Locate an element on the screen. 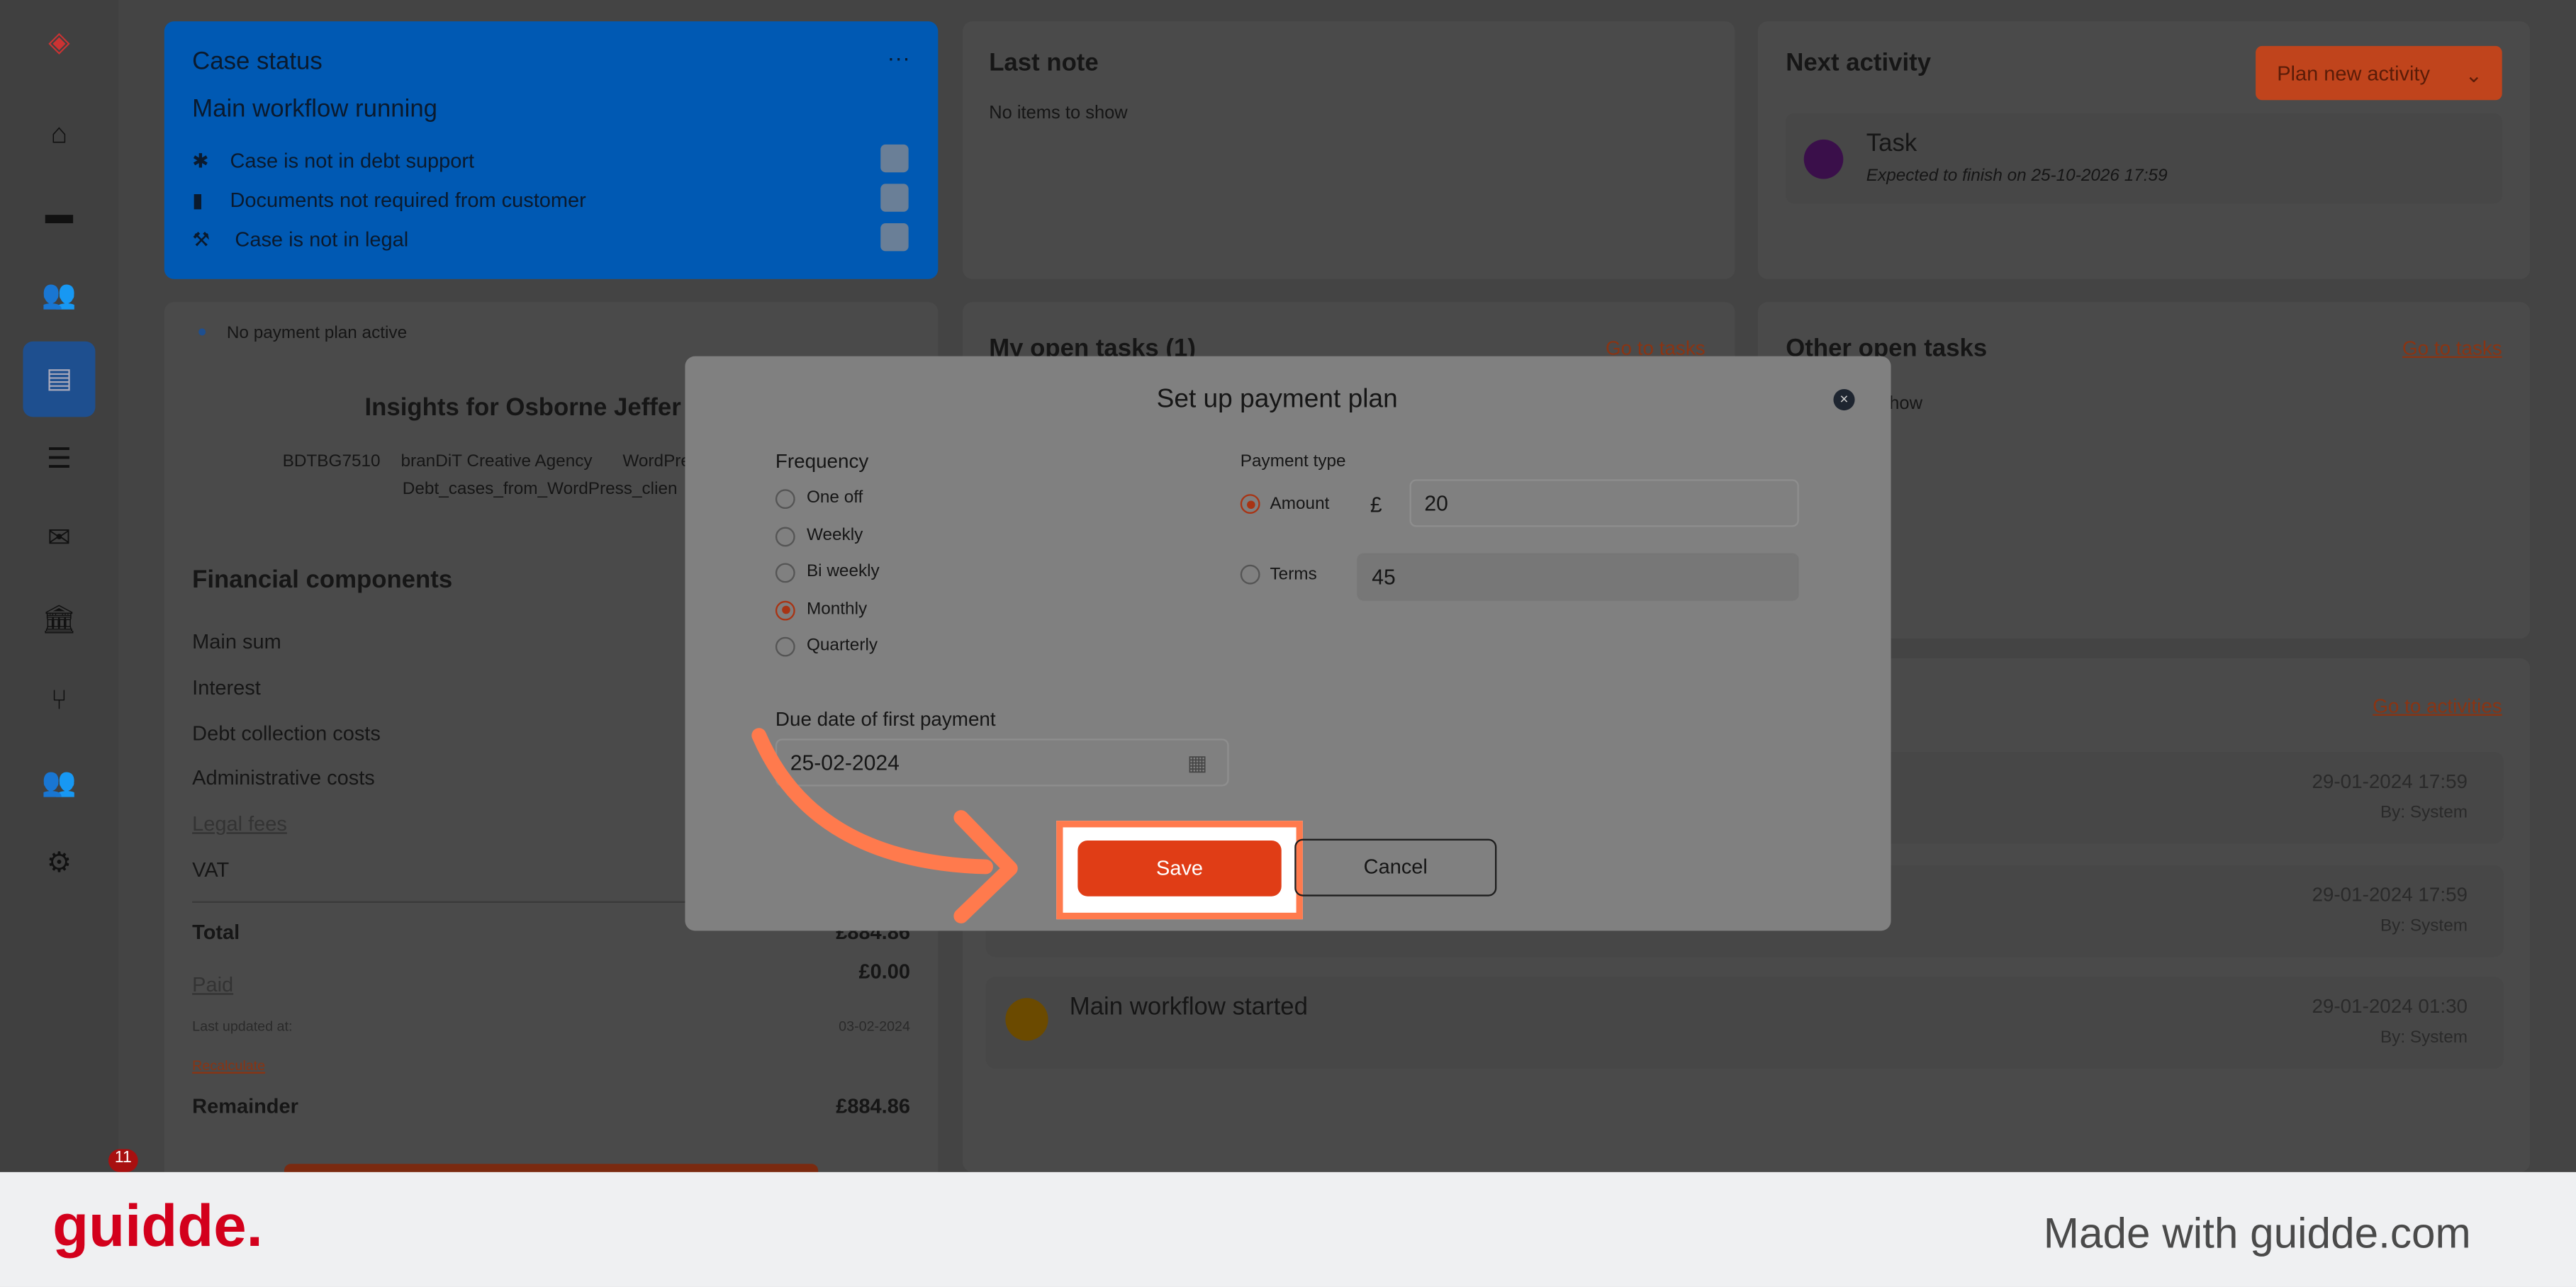 This screenshot has width=2576, height=1287. status-item: Case is not in legal is located at coordinates (322, 239).